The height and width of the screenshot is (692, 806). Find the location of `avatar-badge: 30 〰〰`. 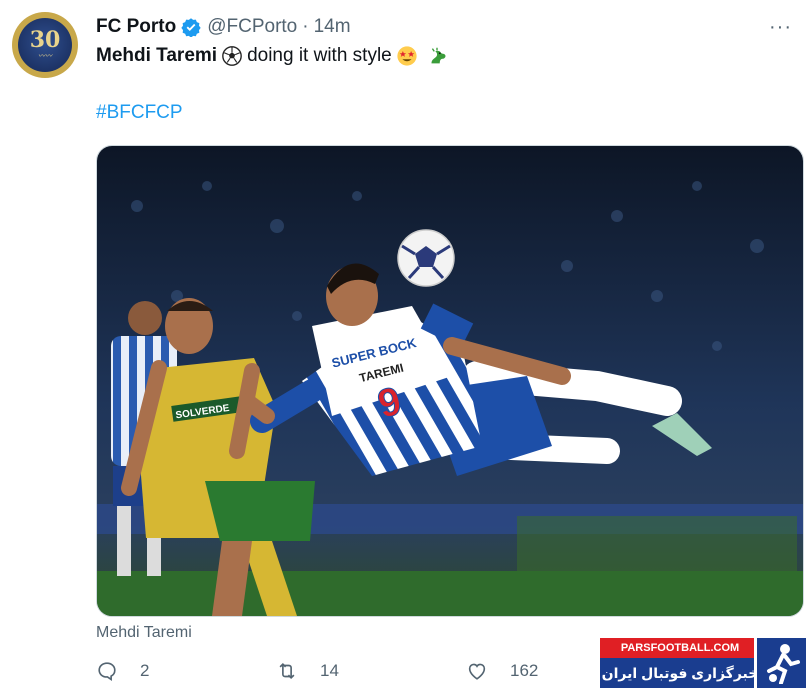

avatar-badge: 30 〰〰 is located at coordinates (45, 45).